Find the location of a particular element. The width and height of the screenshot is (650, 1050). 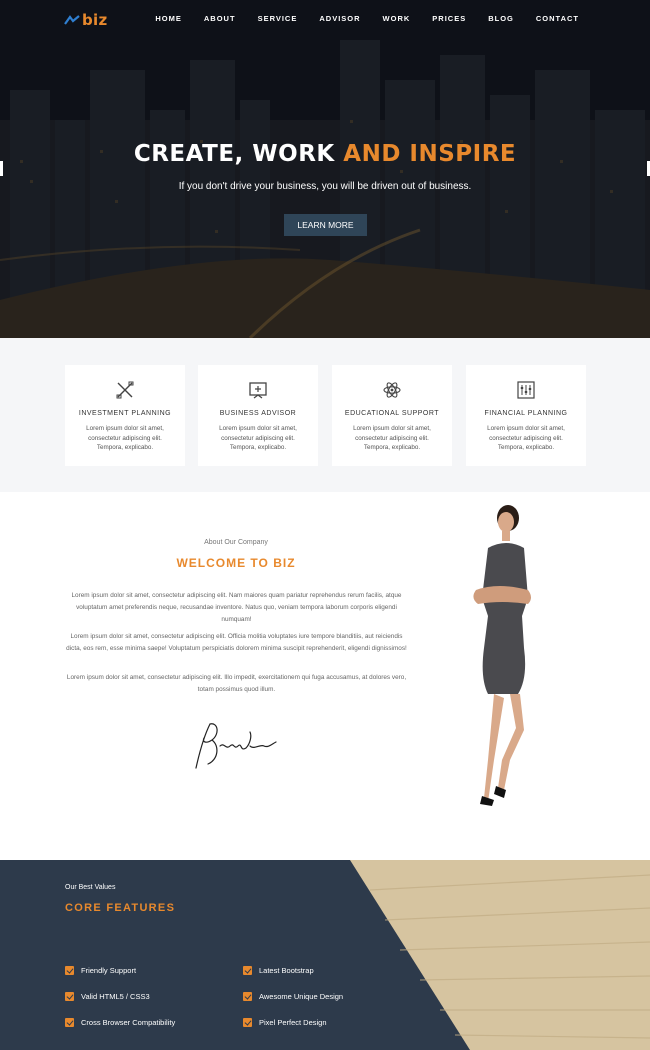

hero-title-main: CREATE, WORK is located at coordinates (238, 154).